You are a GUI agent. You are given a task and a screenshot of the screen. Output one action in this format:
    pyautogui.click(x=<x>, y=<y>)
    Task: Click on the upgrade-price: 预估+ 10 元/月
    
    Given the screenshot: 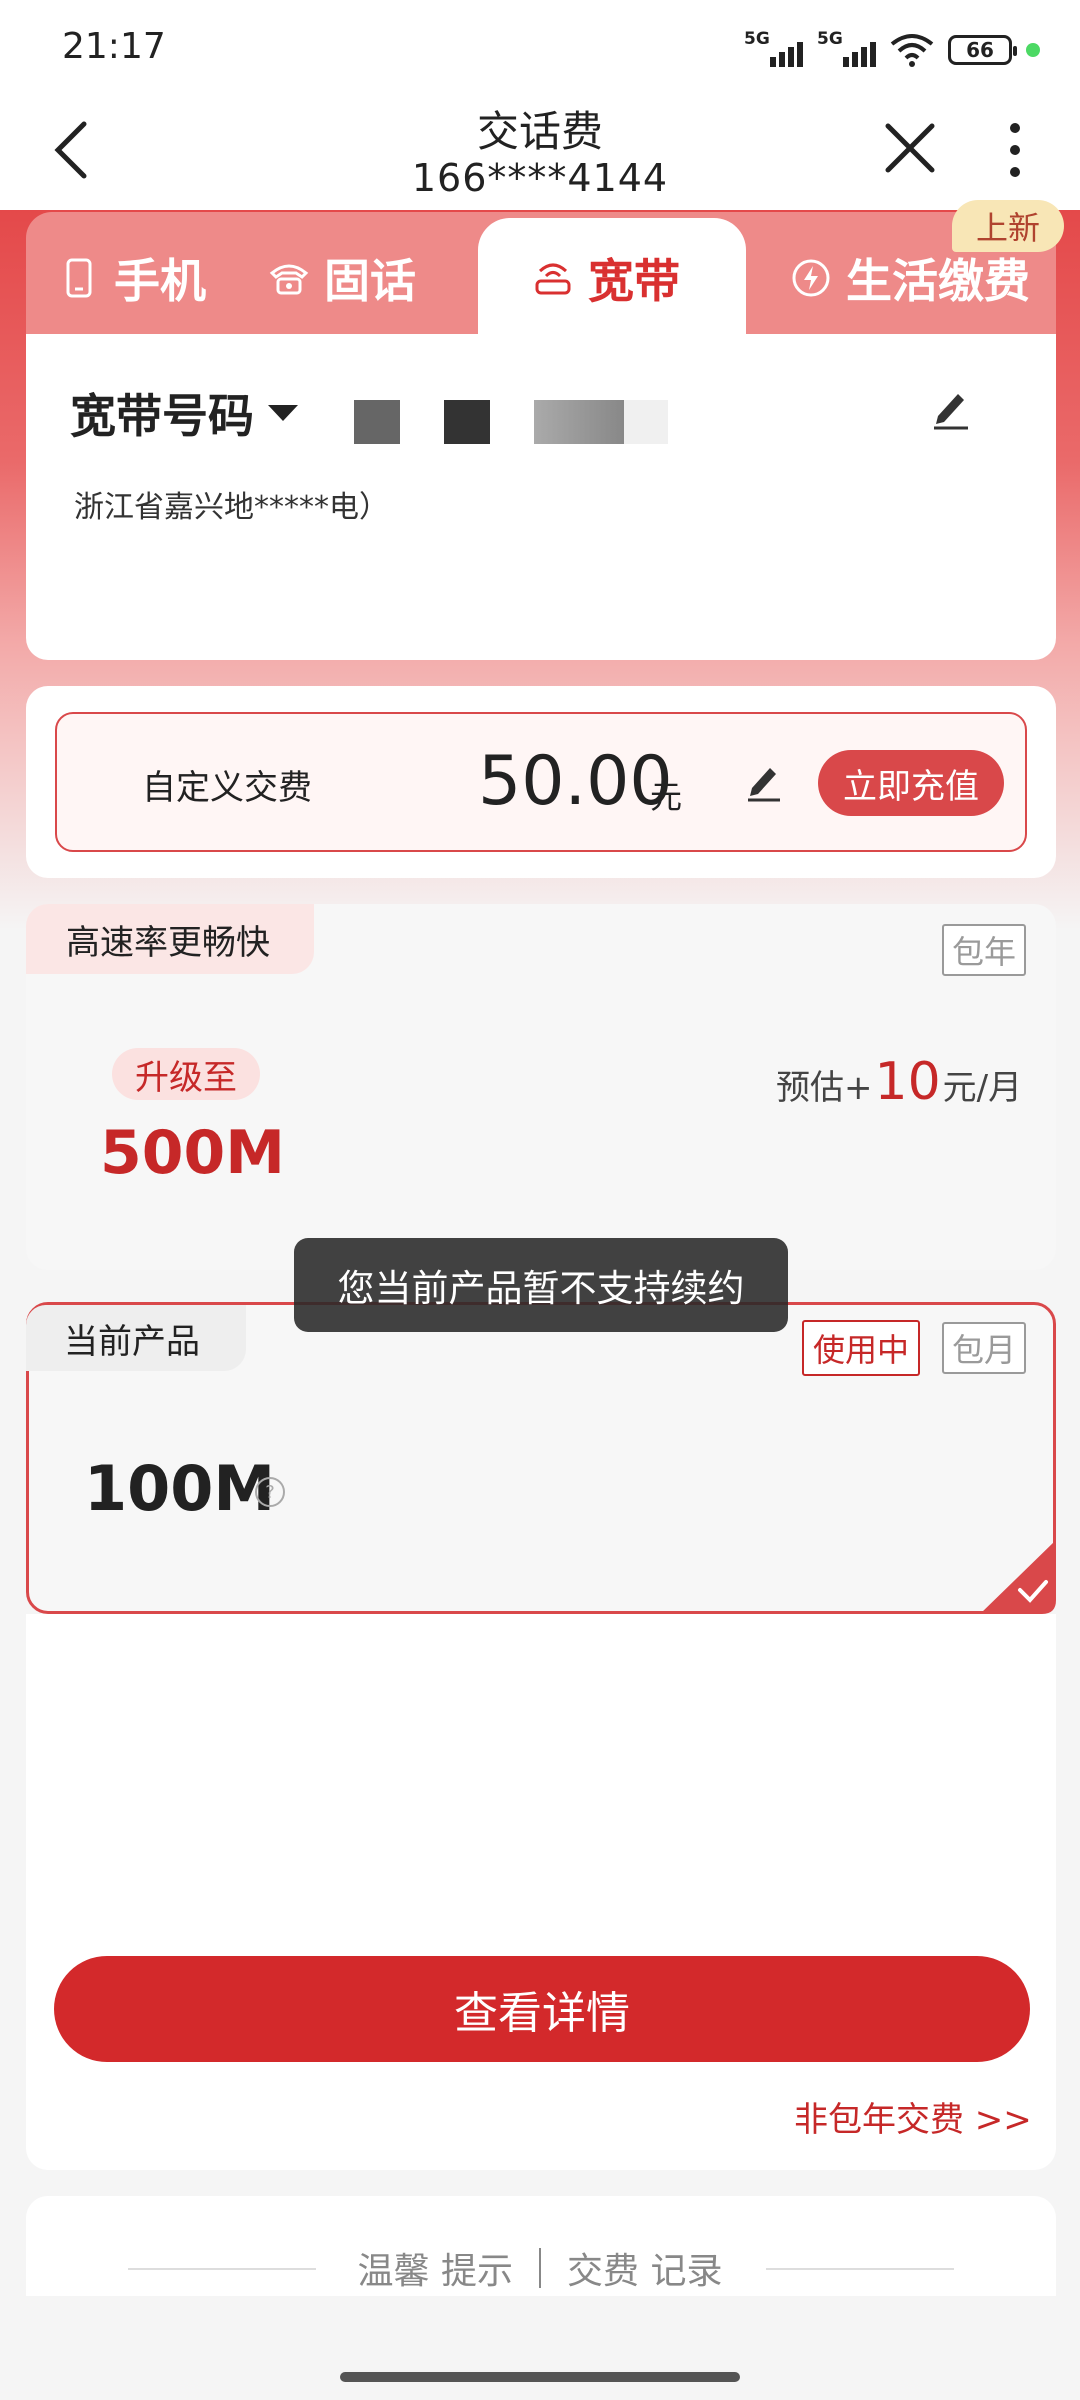 What is the action you would take?
    pyautogui.click(x=899, y=1082)
    